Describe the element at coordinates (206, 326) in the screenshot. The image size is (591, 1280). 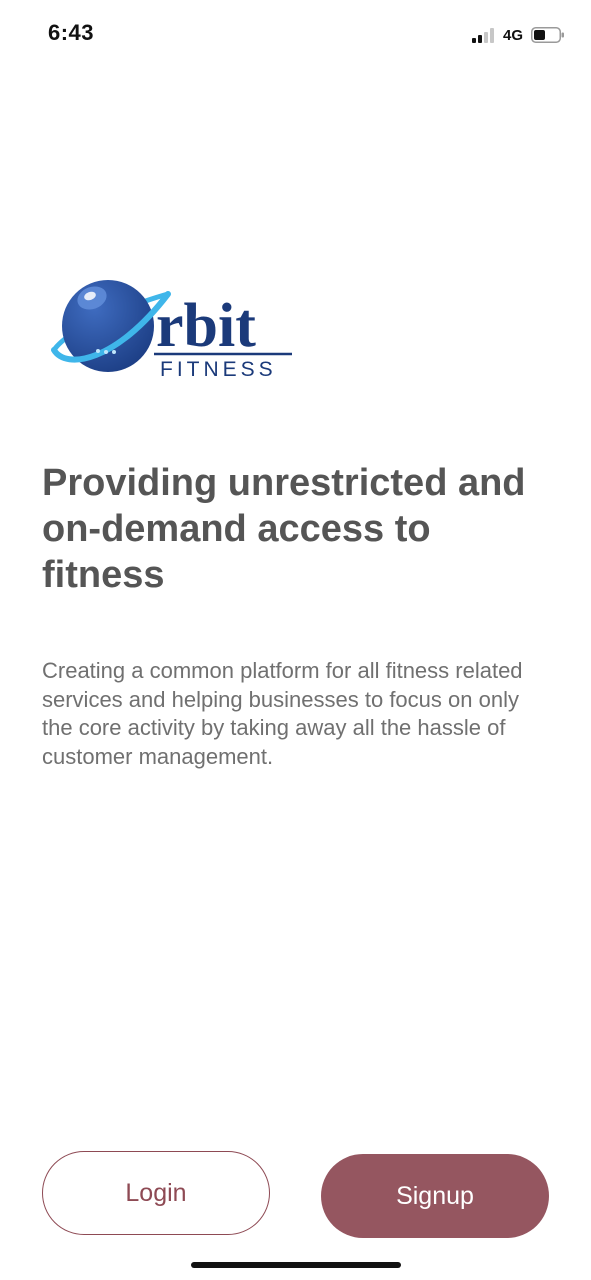
I see `logo-wordmark: rbit` at that location.